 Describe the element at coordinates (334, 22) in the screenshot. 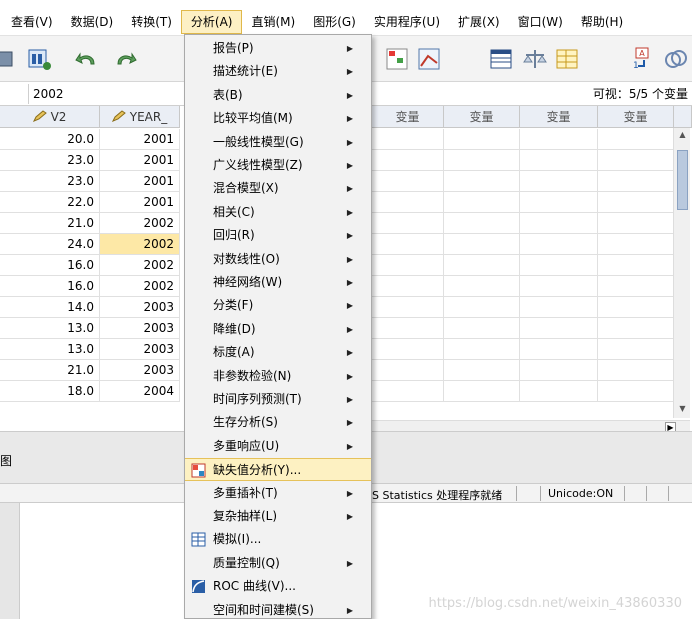

I see `menu-graphs: 图形(G)` at that location.